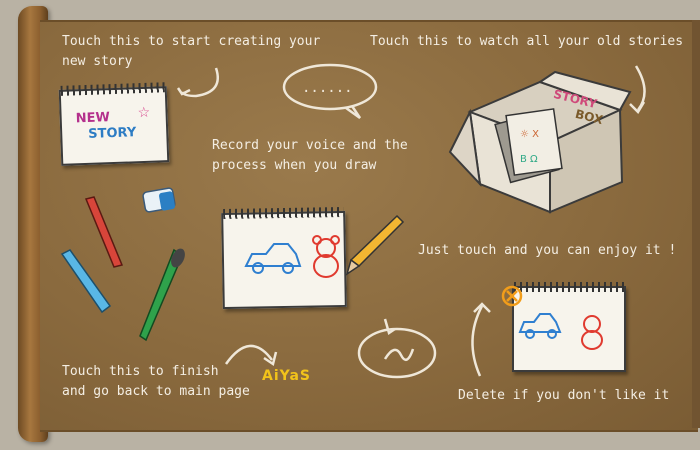 The image size is (700, 450). I want to click on hint-delete: Delete if you don't like it, so click(564, 395).